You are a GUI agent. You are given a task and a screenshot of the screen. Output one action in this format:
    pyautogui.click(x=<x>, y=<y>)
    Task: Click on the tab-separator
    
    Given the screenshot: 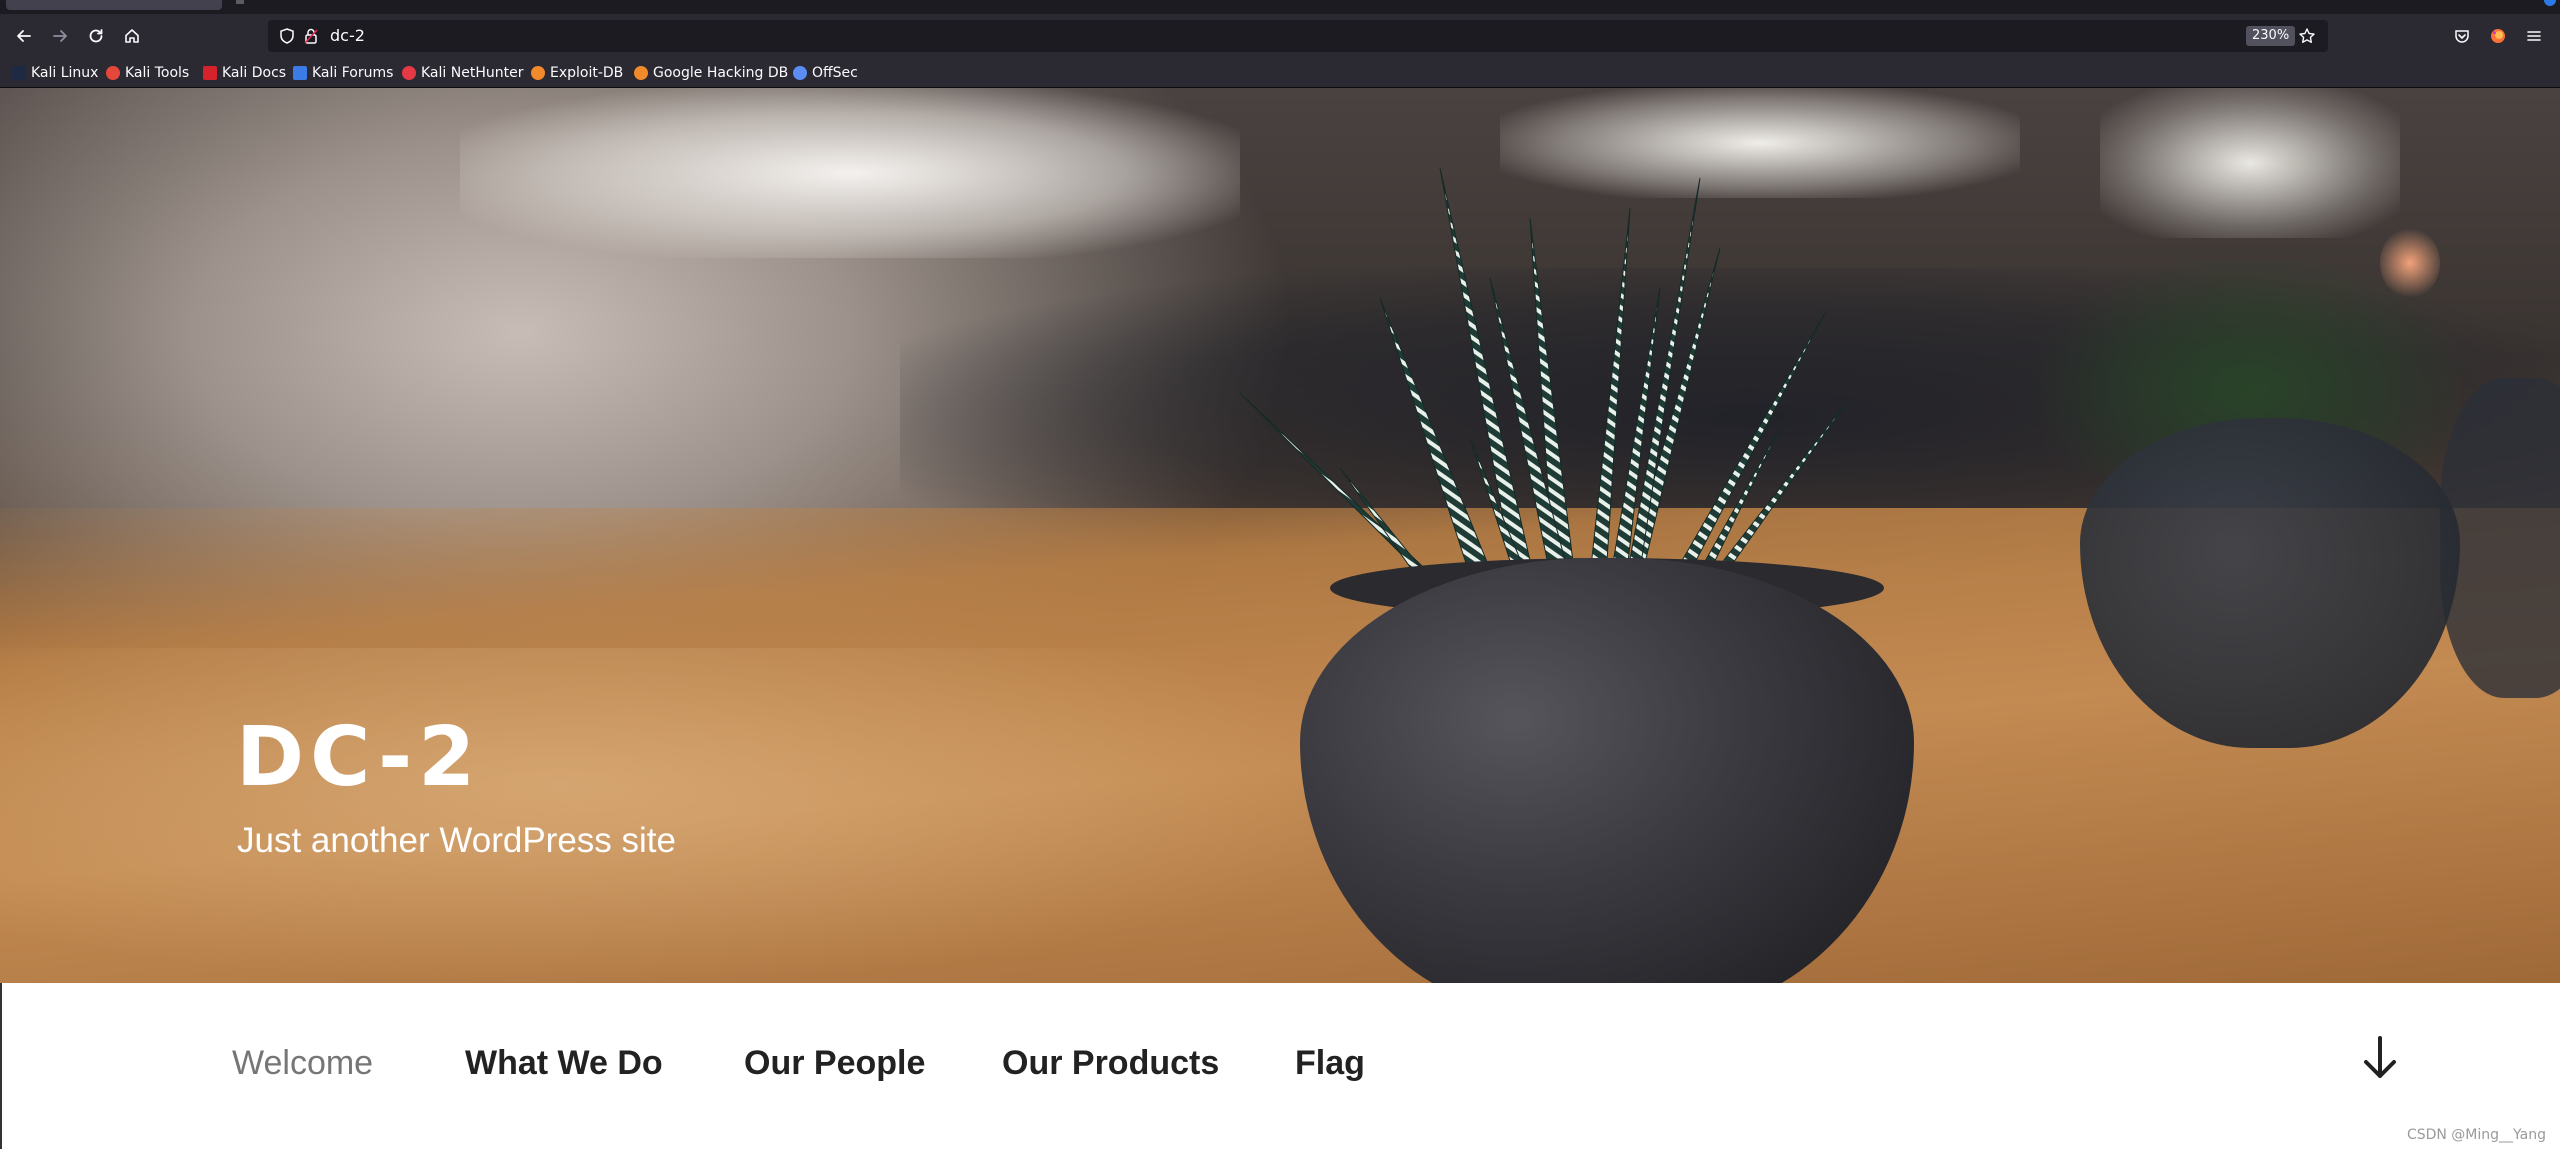 What is the action you would take?
    pyautogui.click(x=240, y=2)
    